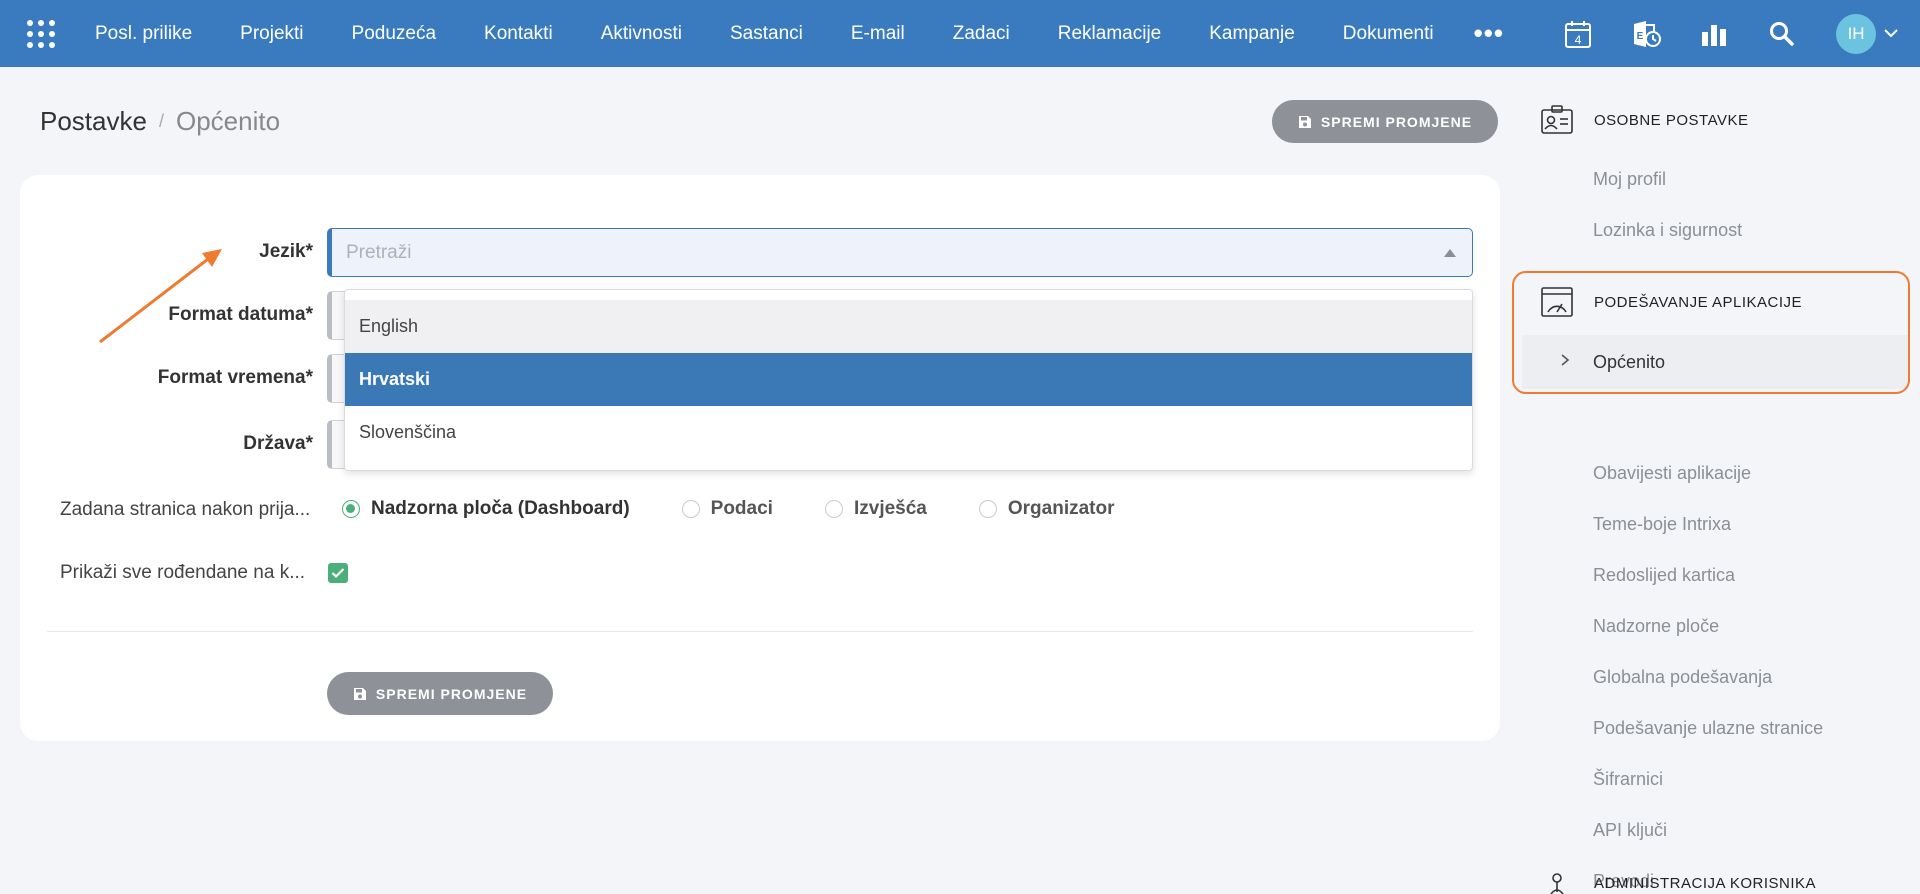 Image resolution: width=1920 pixels, height=894 pixels. What do you see at coordinates (1664, 575) in the screenshot?
I see `sidebar-item-redoslijed: Redoslijed kartica` at bounding box center [1664, 575].